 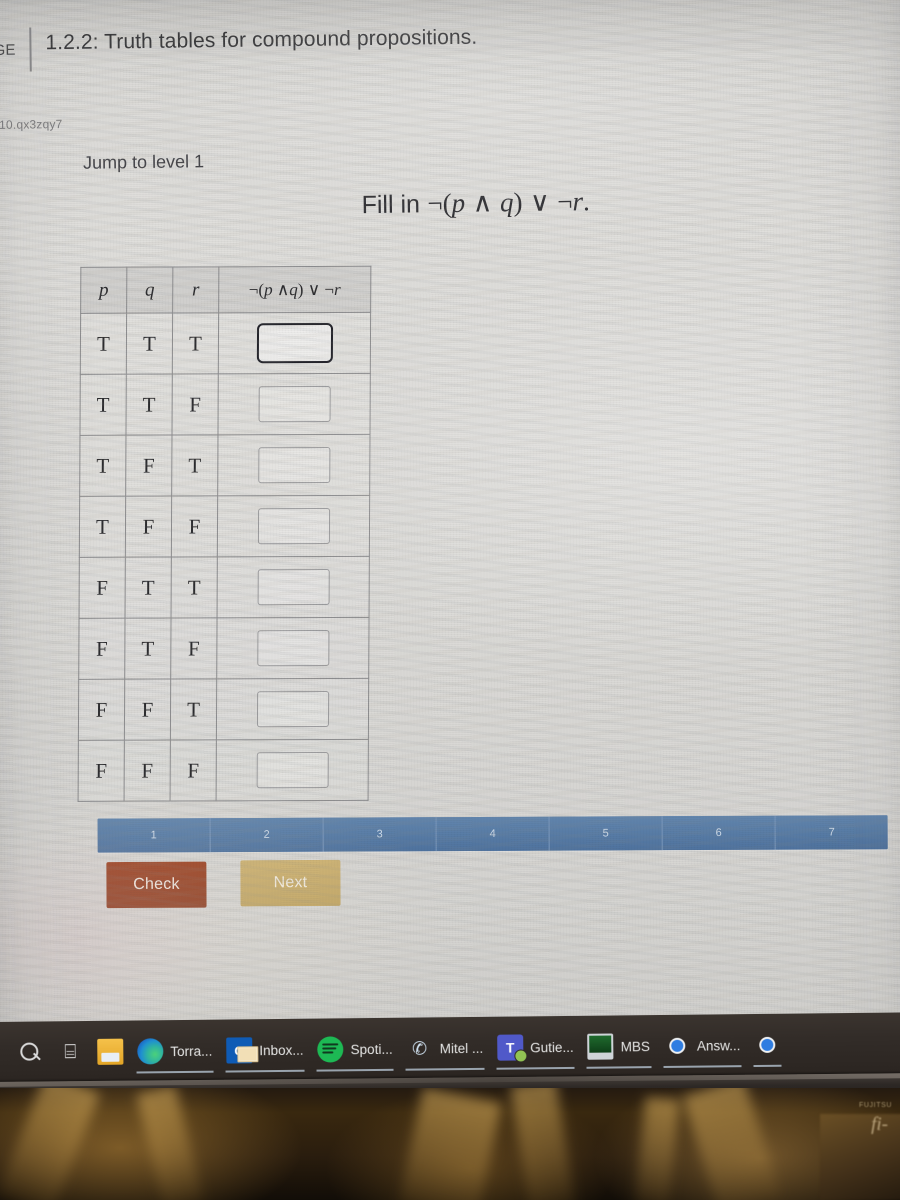 I want to click on taskbar-item-label: MBS, so click(x=635, y=1046).